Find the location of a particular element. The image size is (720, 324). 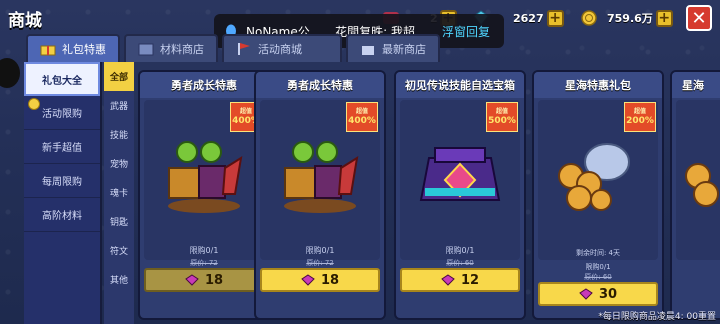

add-gold-button: + is located at coordinates (664, 18).